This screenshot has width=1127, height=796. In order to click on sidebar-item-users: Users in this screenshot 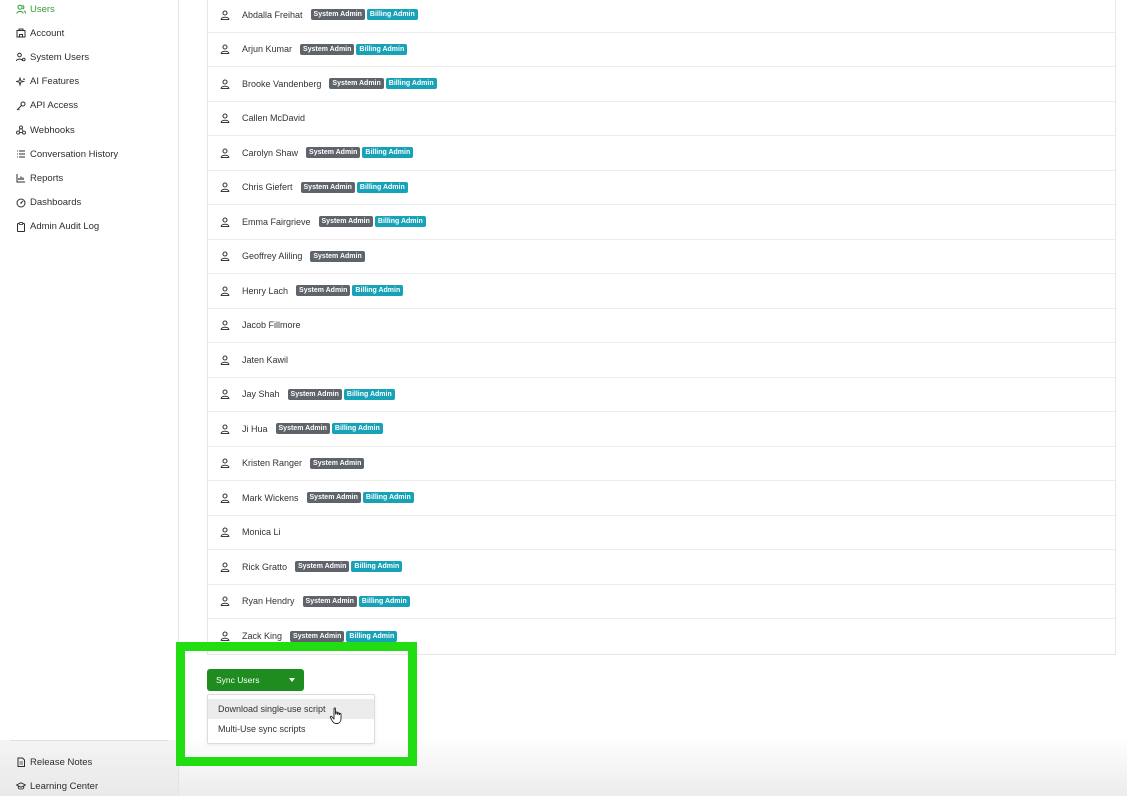, I will do `click(89, 10)`.